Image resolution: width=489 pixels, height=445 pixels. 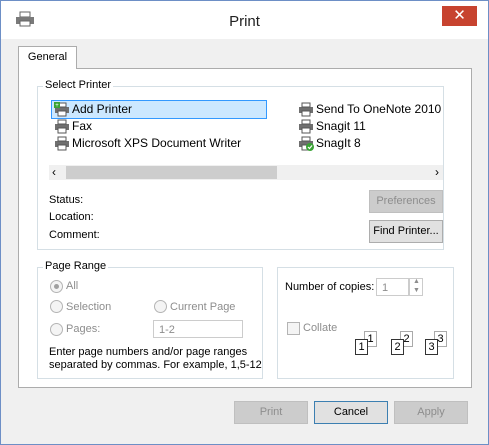 What do you see at coordinates (306, 143) in the screenshot?
I see `default-printer-icon` at bounding box center [306, 143].